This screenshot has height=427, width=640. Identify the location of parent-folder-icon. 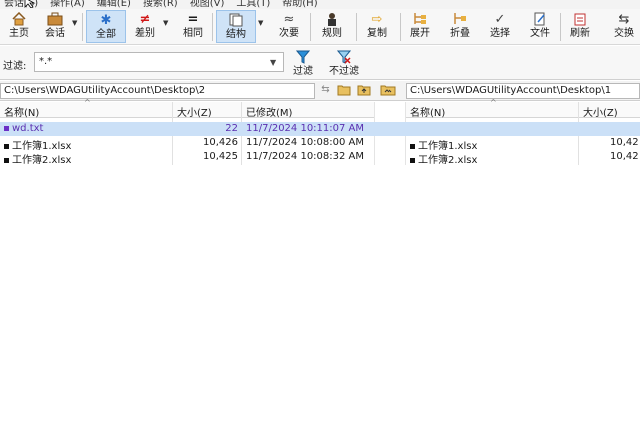
(363, 91).